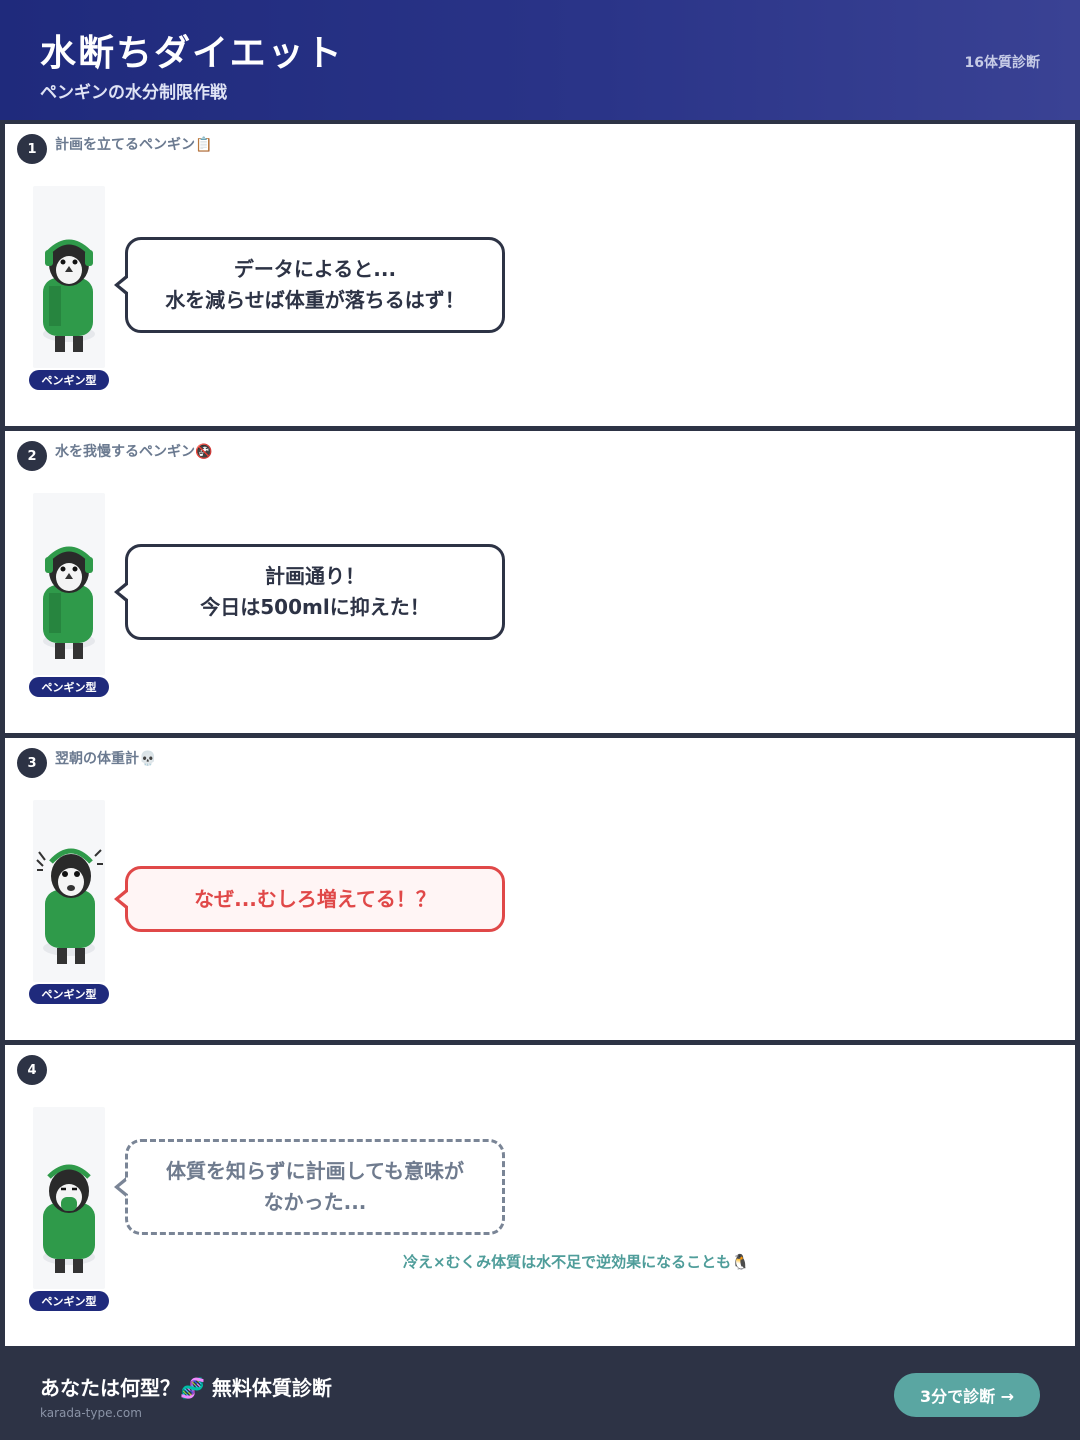  What do you see at coordinates (315, 300) in the screenshot?
I see `speech-line: 水を減らせば体重が落ちるはず！` at bounding box center [315, 300].